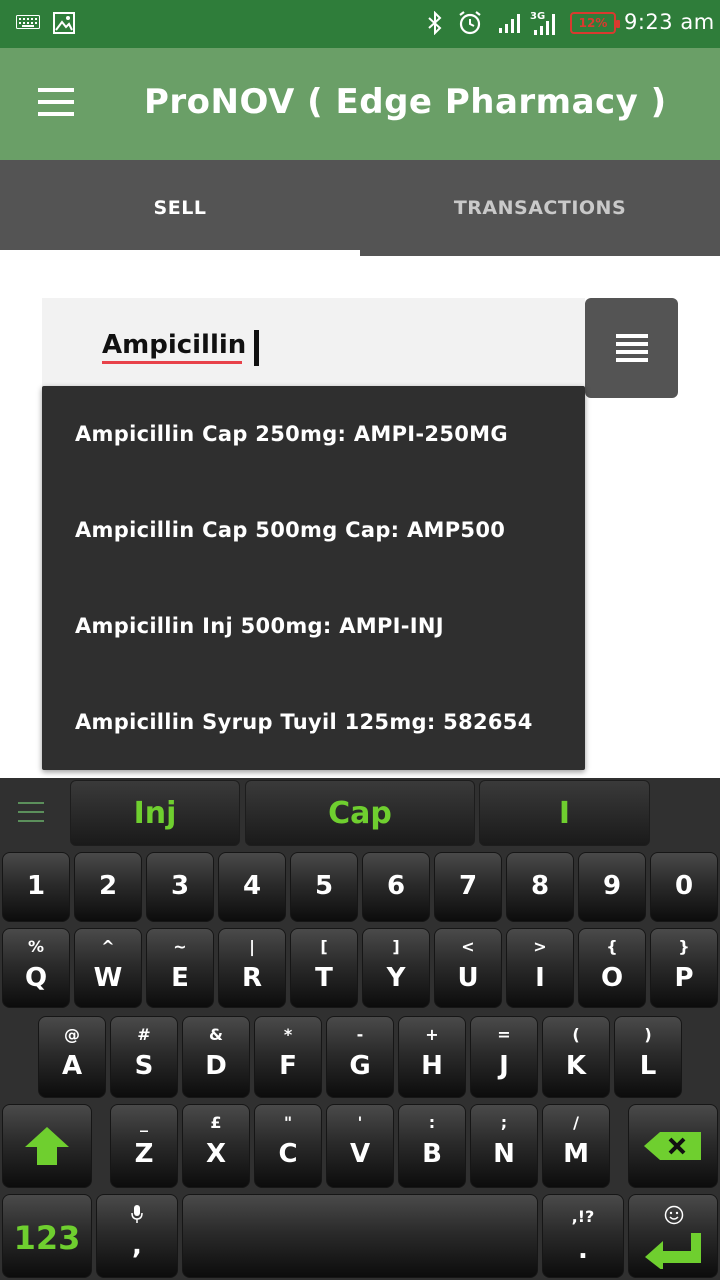 The width and height of the screenshot is (720, 1280). I want to click on list-view-button, so click(631, 348).